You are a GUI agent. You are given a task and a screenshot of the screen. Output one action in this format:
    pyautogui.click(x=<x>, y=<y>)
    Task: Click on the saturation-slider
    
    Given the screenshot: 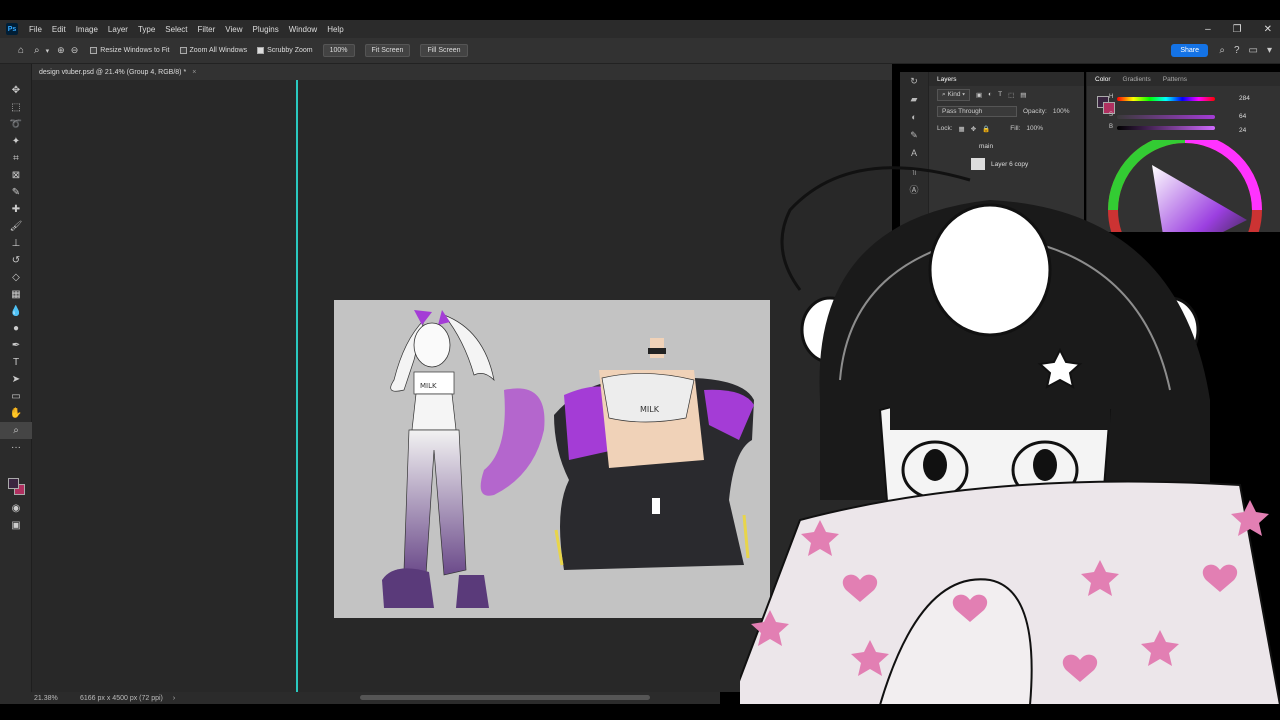 What is the action you would take?
    pyautogui.click(x=1166, y=117)
    